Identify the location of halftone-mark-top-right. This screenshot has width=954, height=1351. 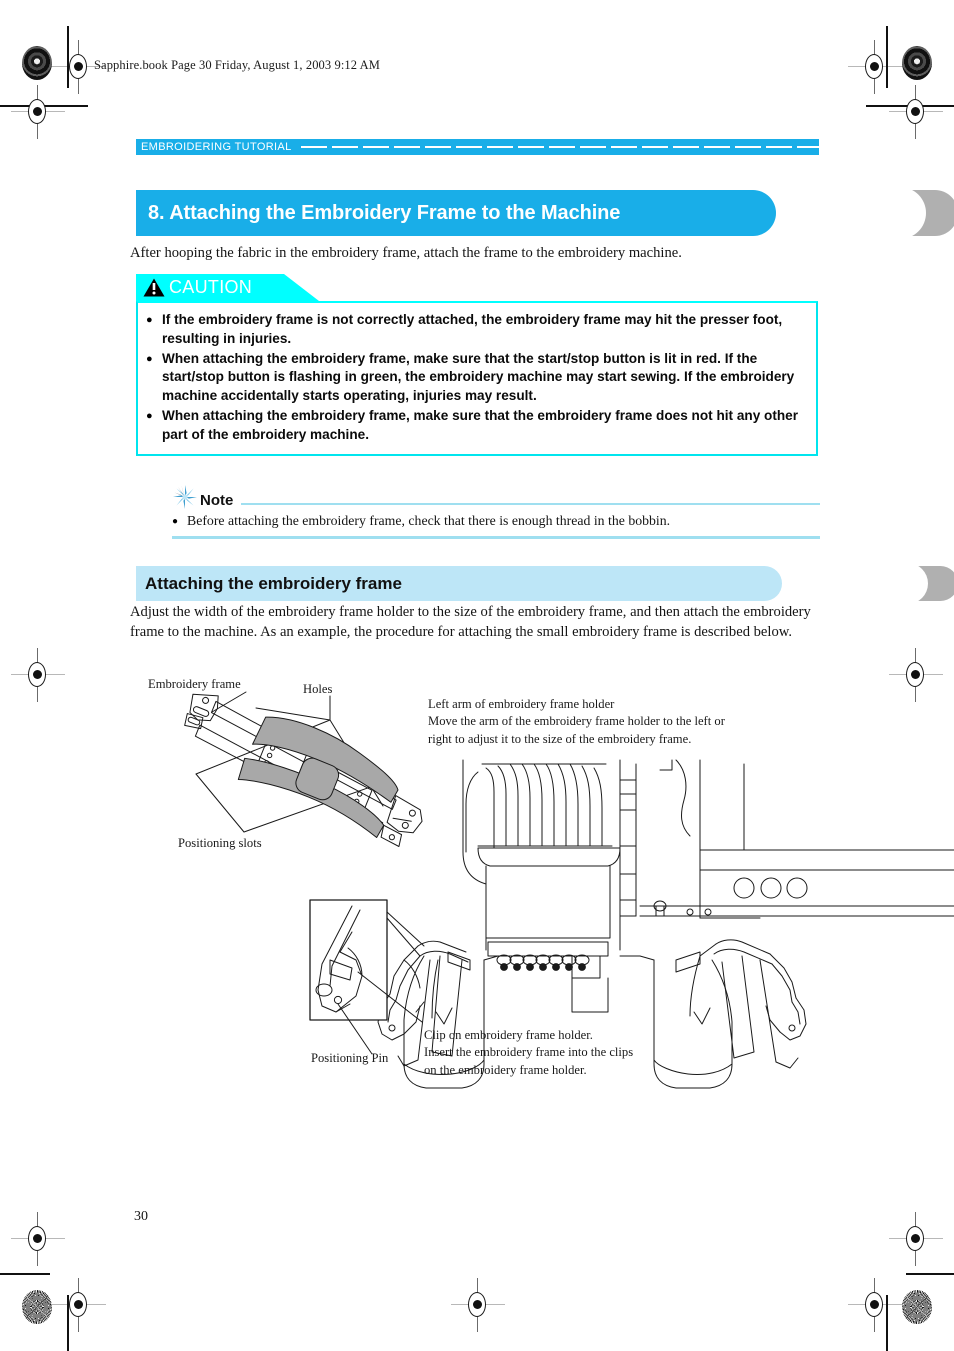
(917, 63).